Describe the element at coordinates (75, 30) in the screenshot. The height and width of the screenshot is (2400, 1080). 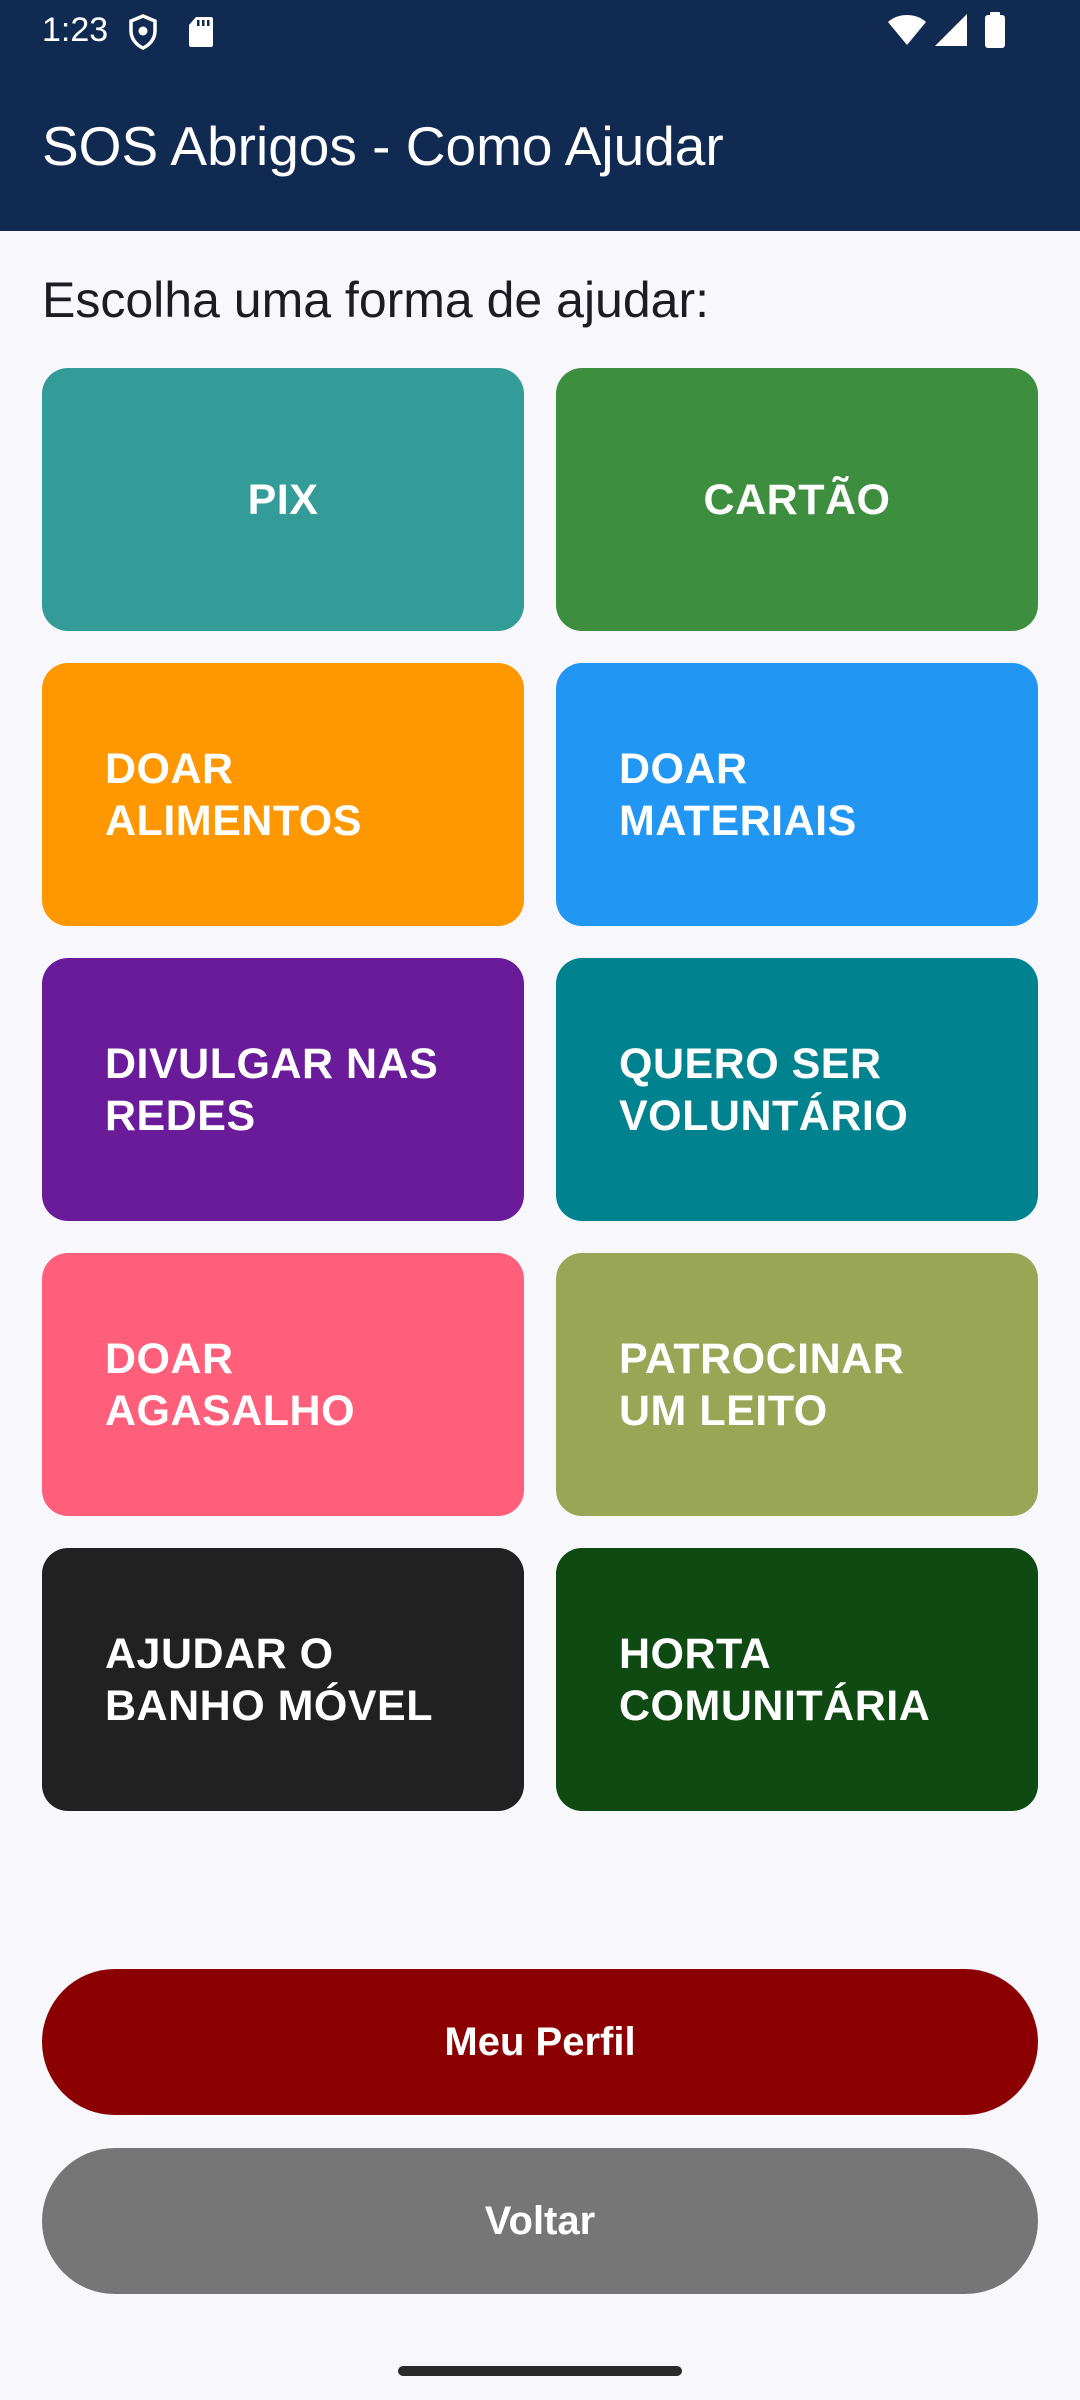
I see `status-time: 1:23` at that location.